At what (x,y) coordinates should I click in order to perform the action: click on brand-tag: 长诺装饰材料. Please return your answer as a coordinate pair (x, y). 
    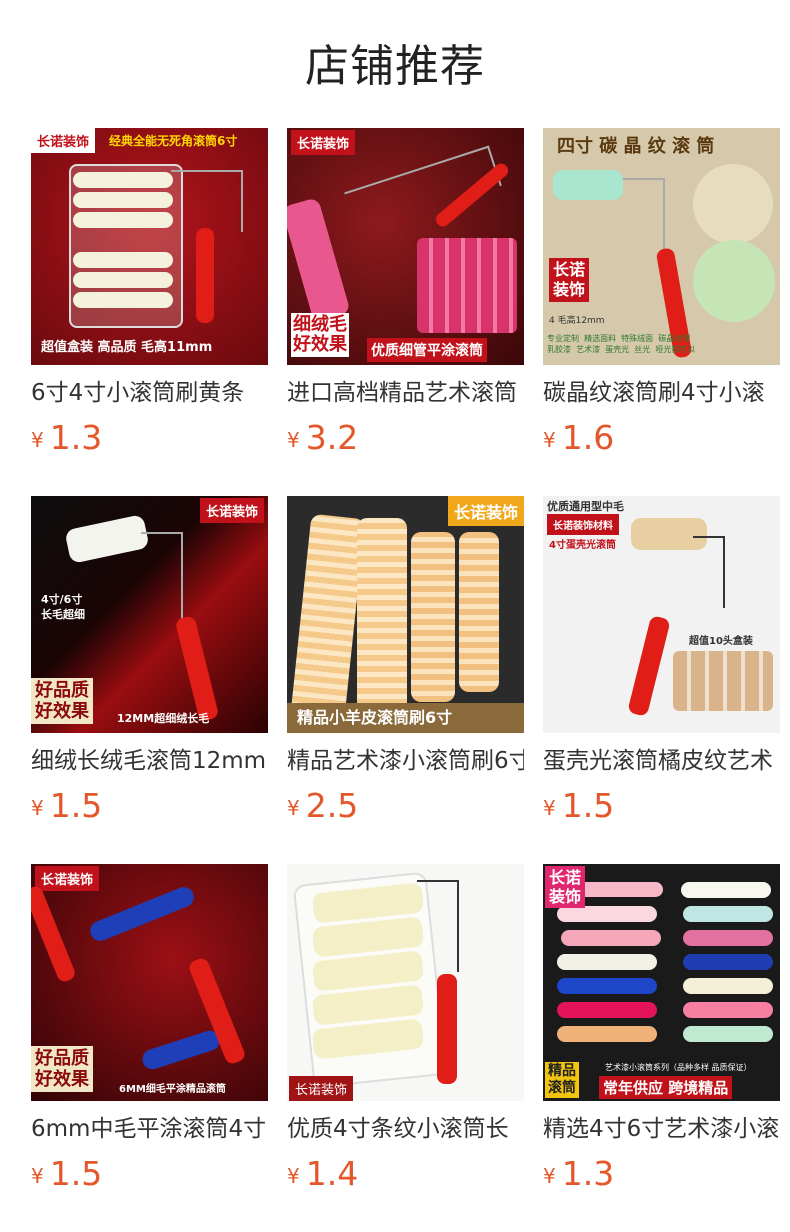
    Looking at the image, I should click on (583, 524).